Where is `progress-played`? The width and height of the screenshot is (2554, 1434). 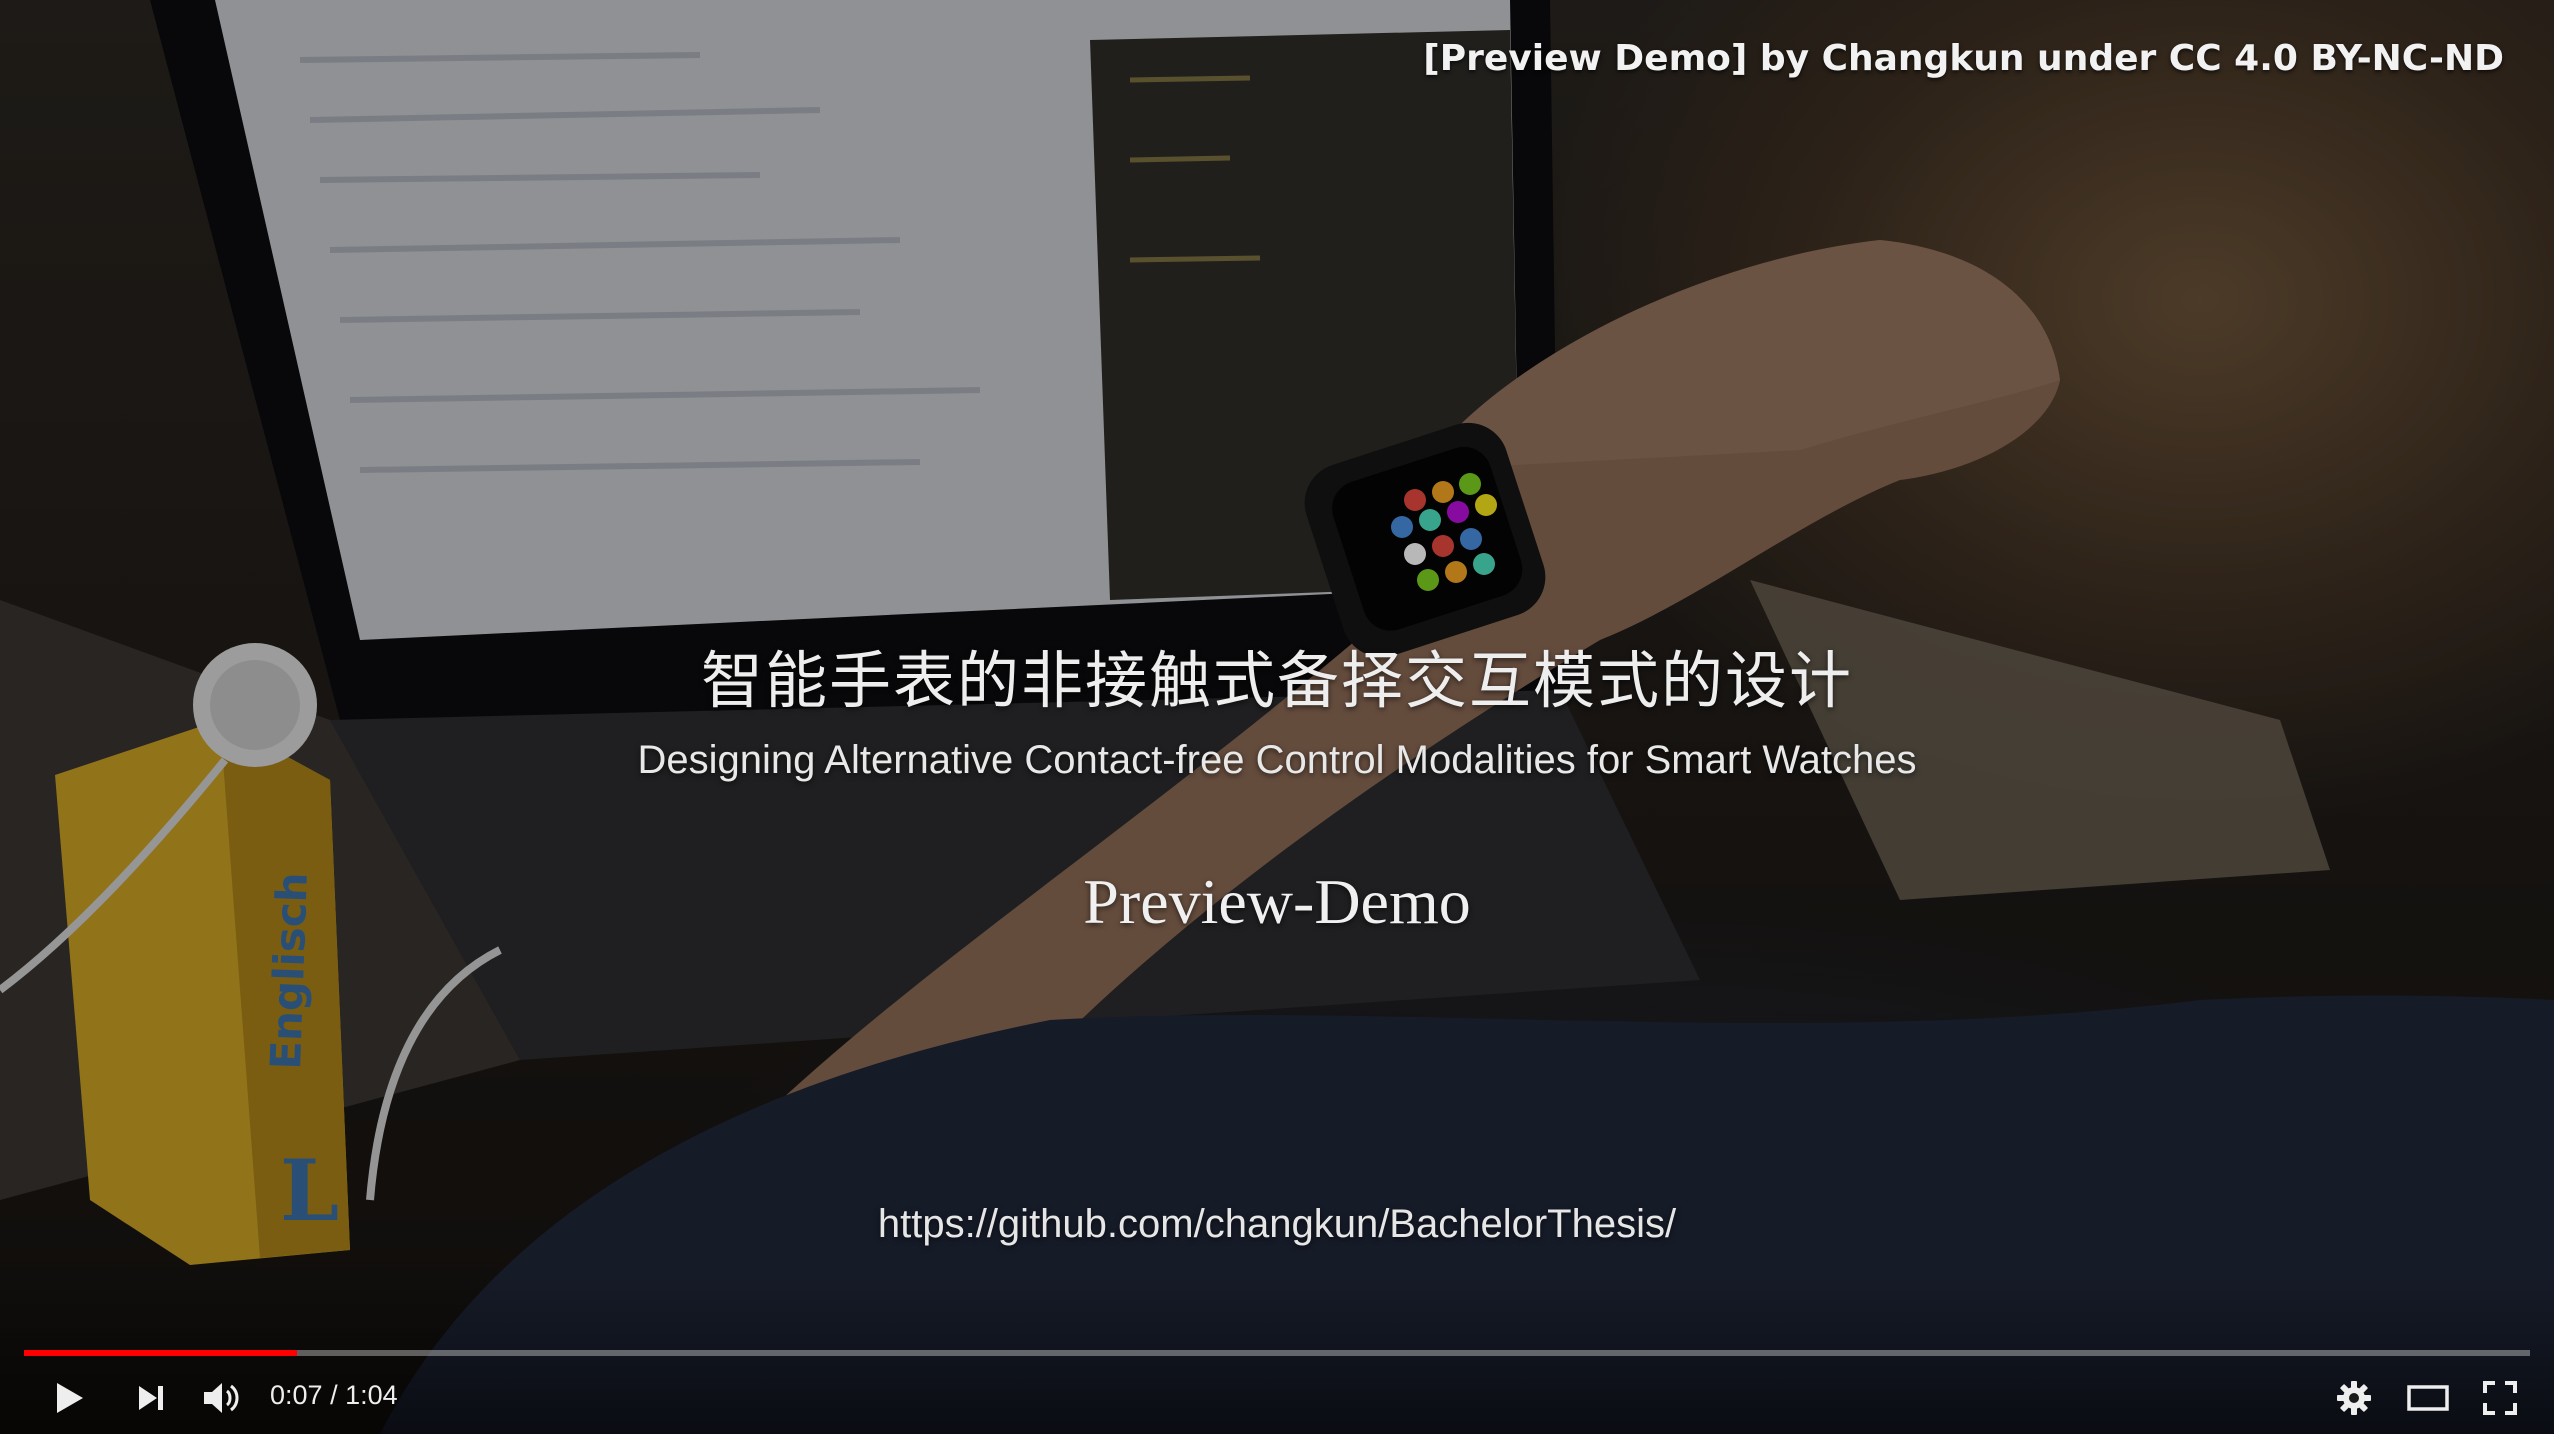
progress-played is located at coordinates (161, 1353).